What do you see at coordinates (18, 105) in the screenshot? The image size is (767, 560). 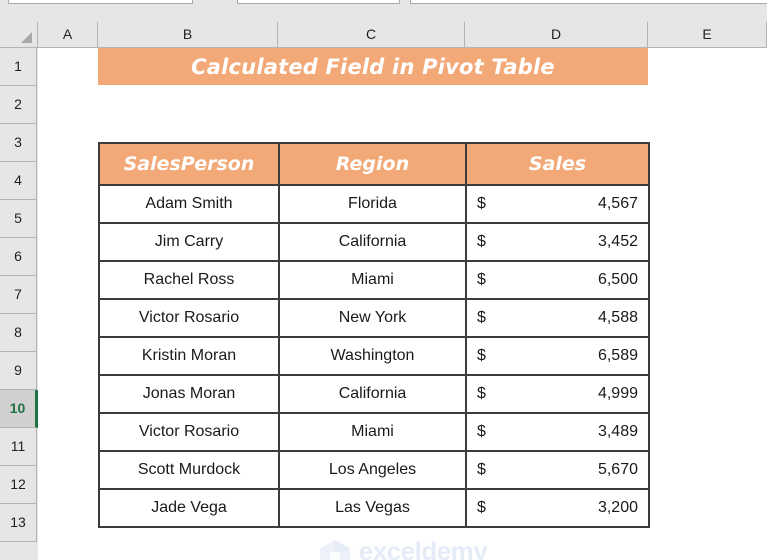 I see `row-header-2: 2` at bounding box center [18, 105].